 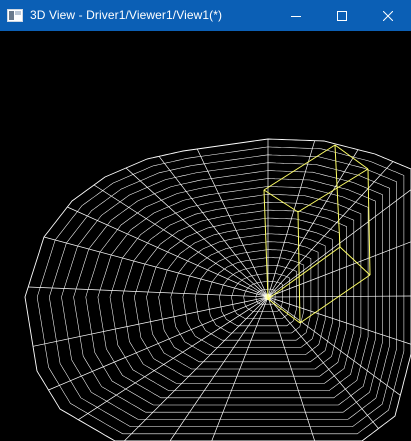 What do you see at coordinates (15, 15) in the screenshot?
I see `app-window-icon` at bounding box center [15, 15].